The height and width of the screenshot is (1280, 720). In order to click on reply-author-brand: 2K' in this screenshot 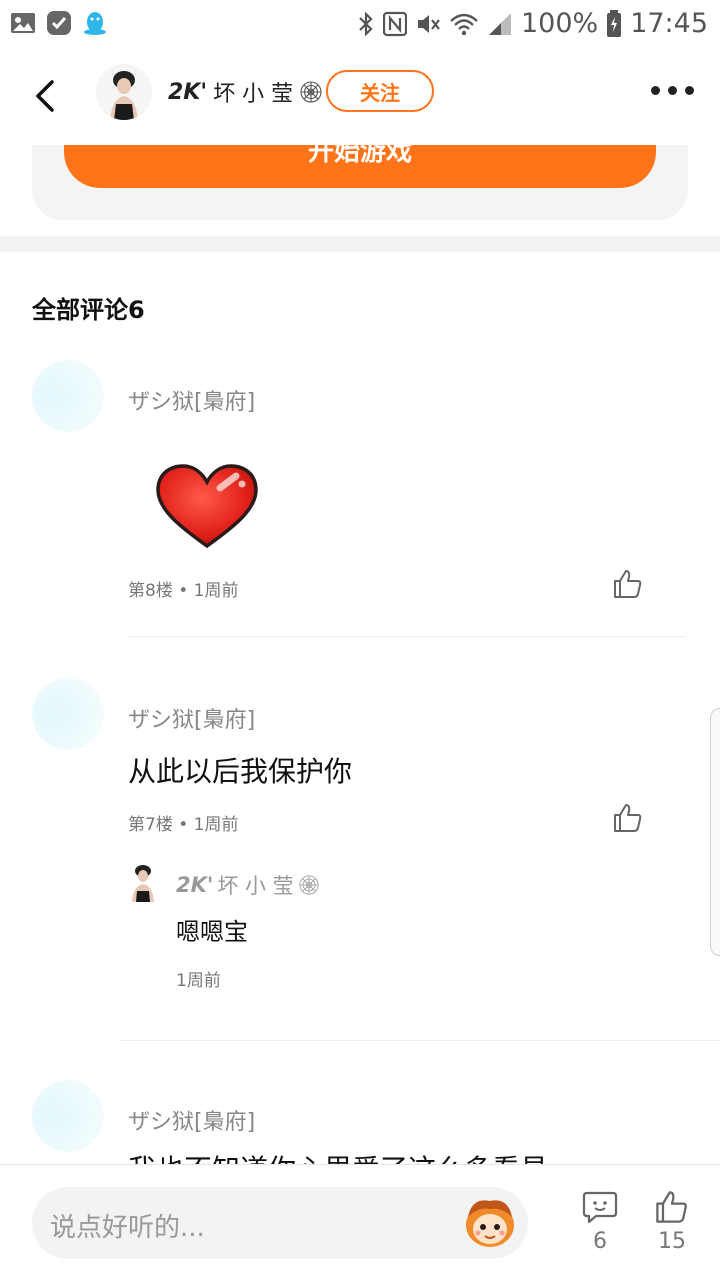, I will do `click(195, 885)`.